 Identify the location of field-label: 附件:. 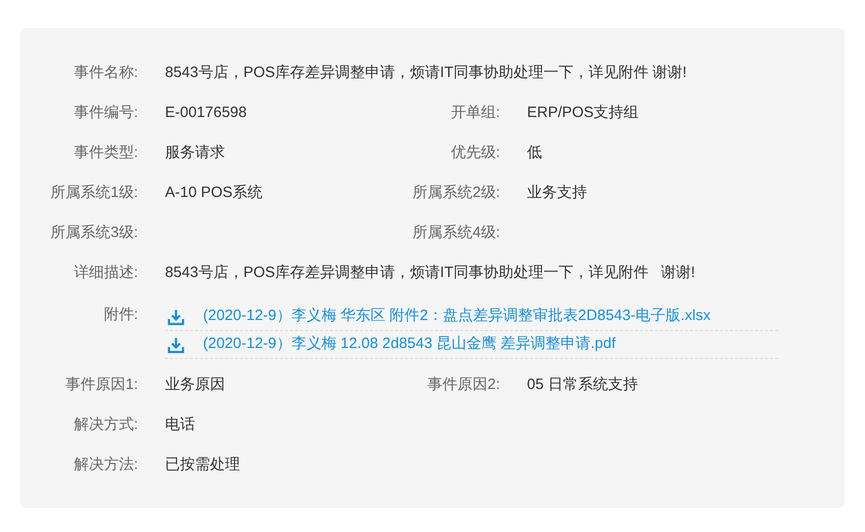
(121, 314).